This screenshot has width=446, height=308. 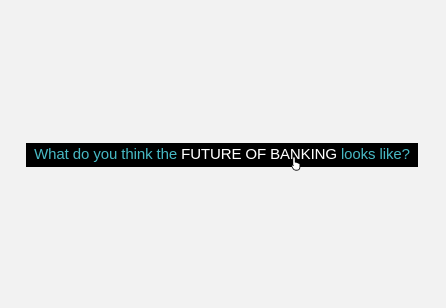 What do you see at coordinates (296, 163) in the screenshot?
I see `hand-pointer-icon` at bounding box center [296, 163].